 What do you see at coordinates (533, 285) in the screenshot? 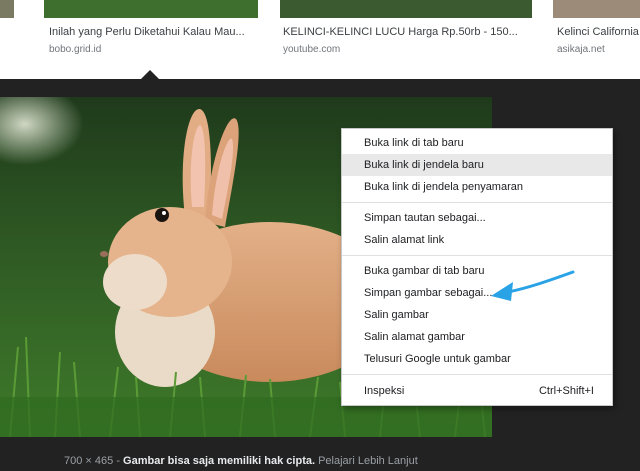
I see `annotation-arrow-icon` at bounding box center [533, 285].